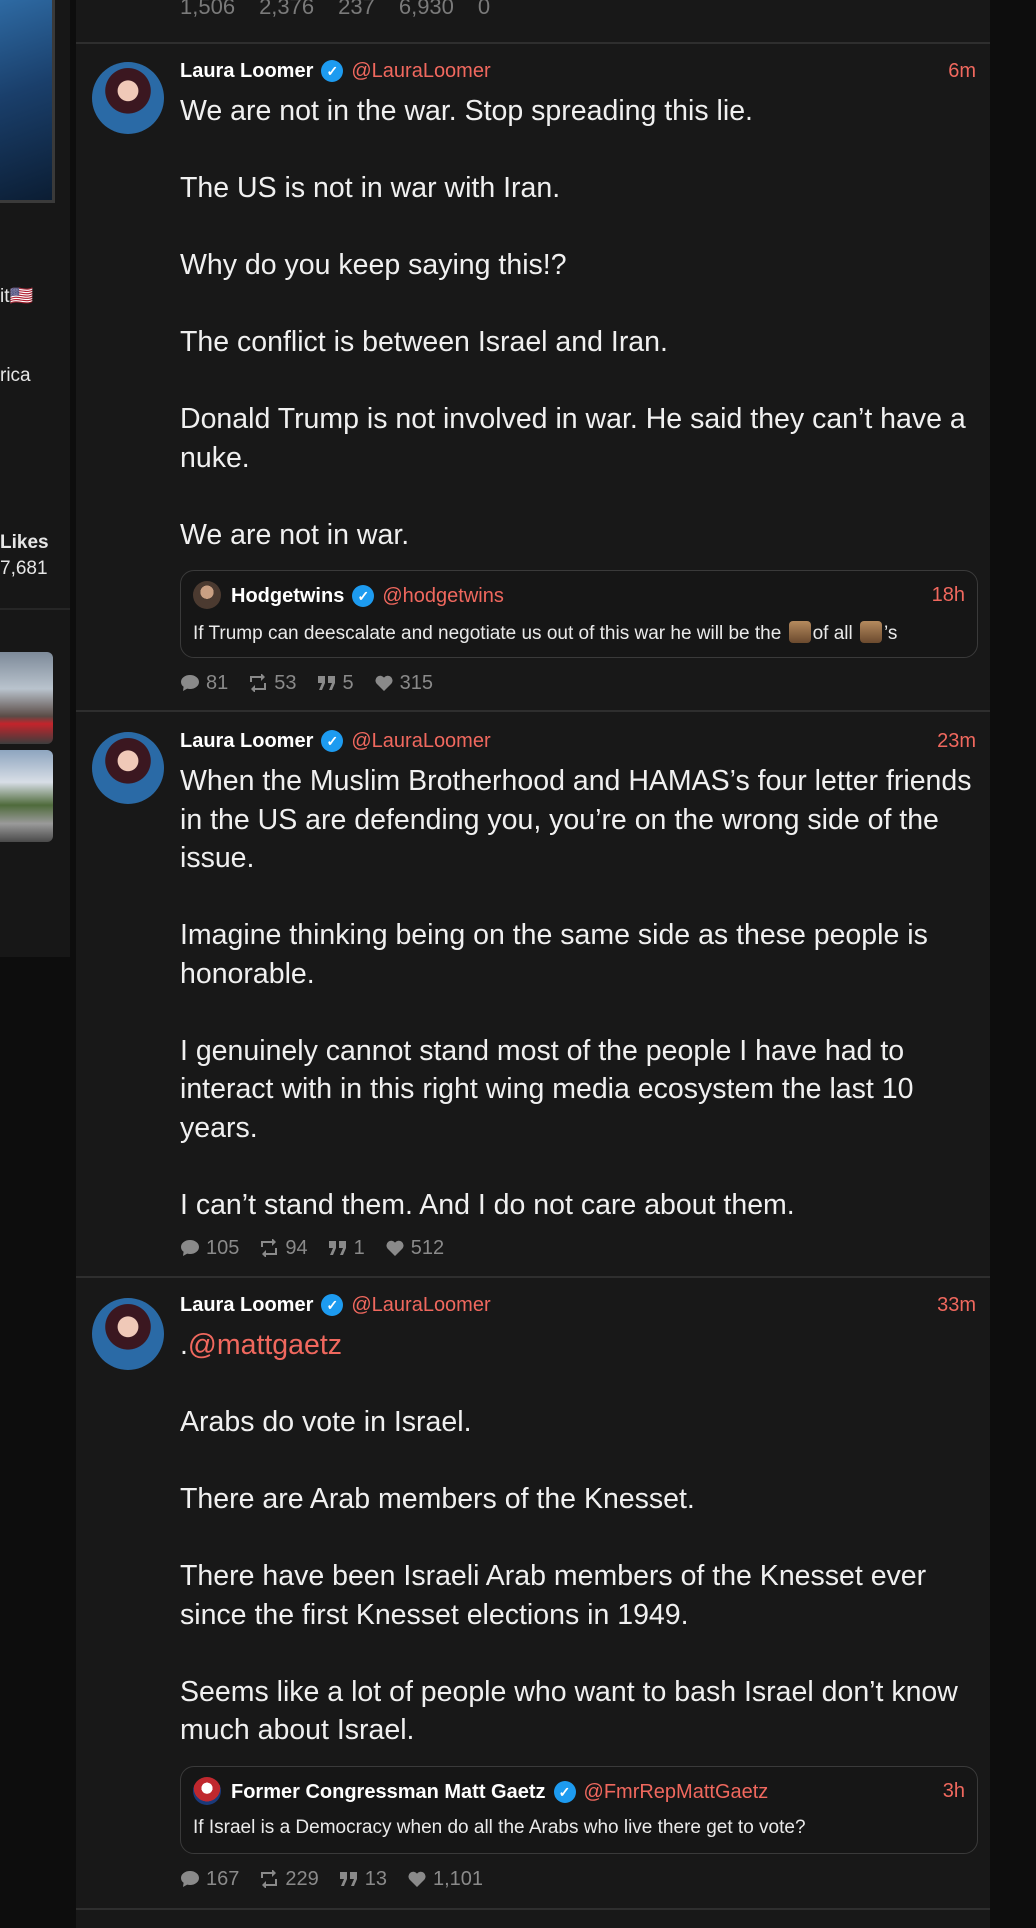  I want to click on left-panel: it🇺🇸 rica Likes 7,681, so click(35, 478).